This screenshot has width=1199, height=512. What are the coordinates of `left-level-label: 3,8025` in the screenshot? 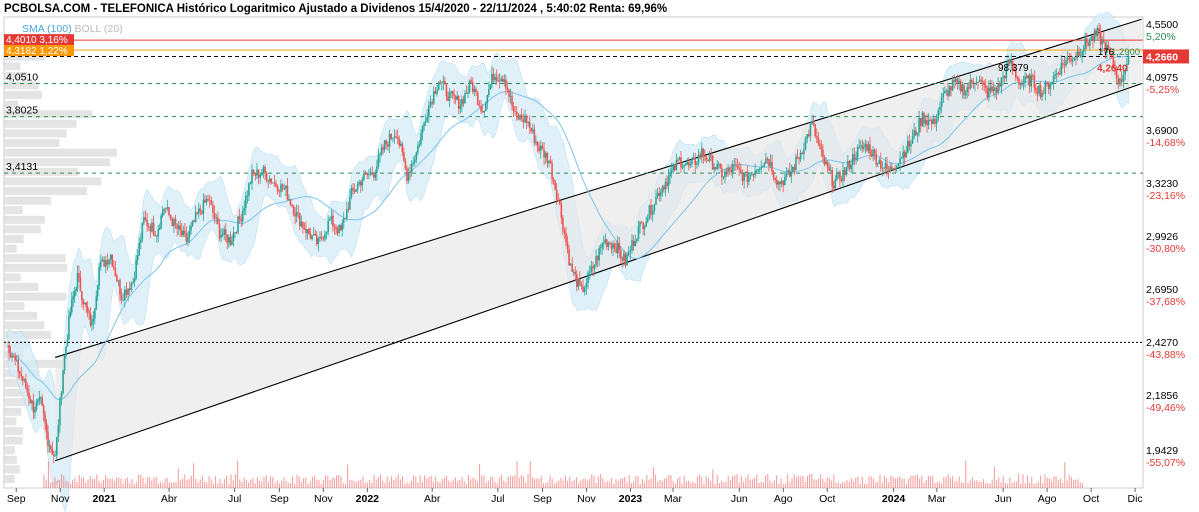 It's located at (22, 111).